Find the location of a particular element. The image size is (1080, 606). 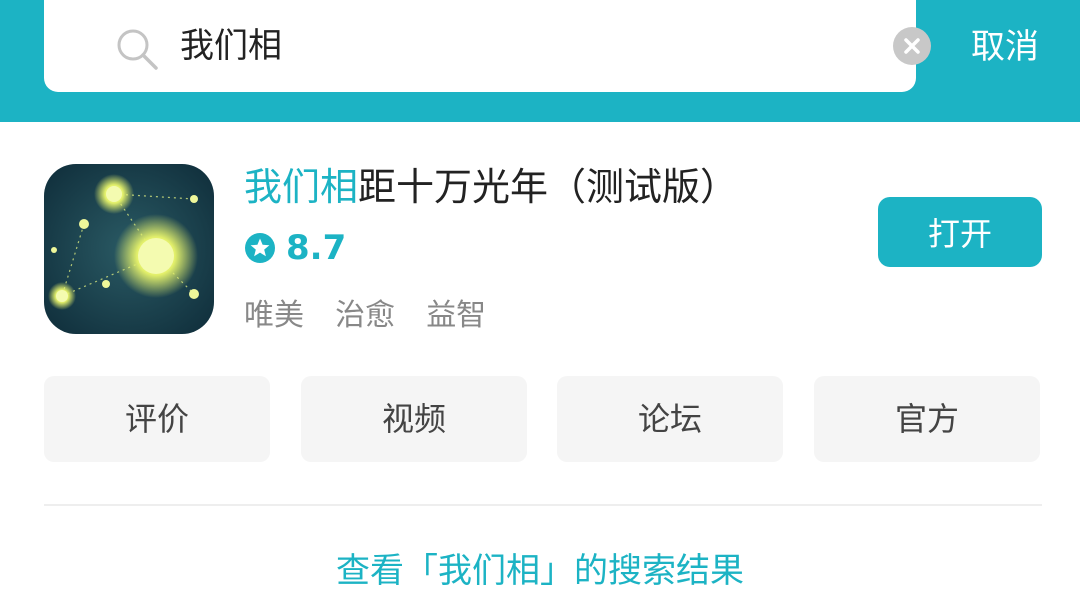

view-search-results-link: 查看「我们相」的搜索结果 is located at coordinates (540, 571).